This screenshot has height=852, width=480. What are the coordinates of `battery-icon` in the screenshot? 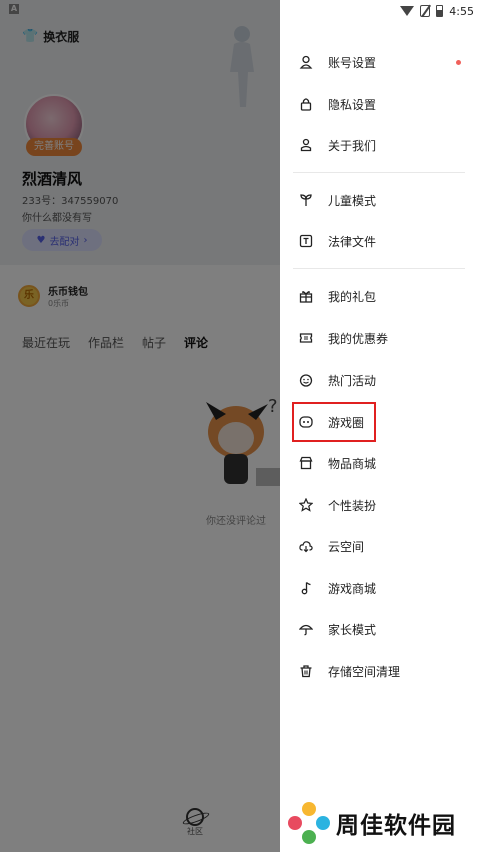 It's located at (440, 11).